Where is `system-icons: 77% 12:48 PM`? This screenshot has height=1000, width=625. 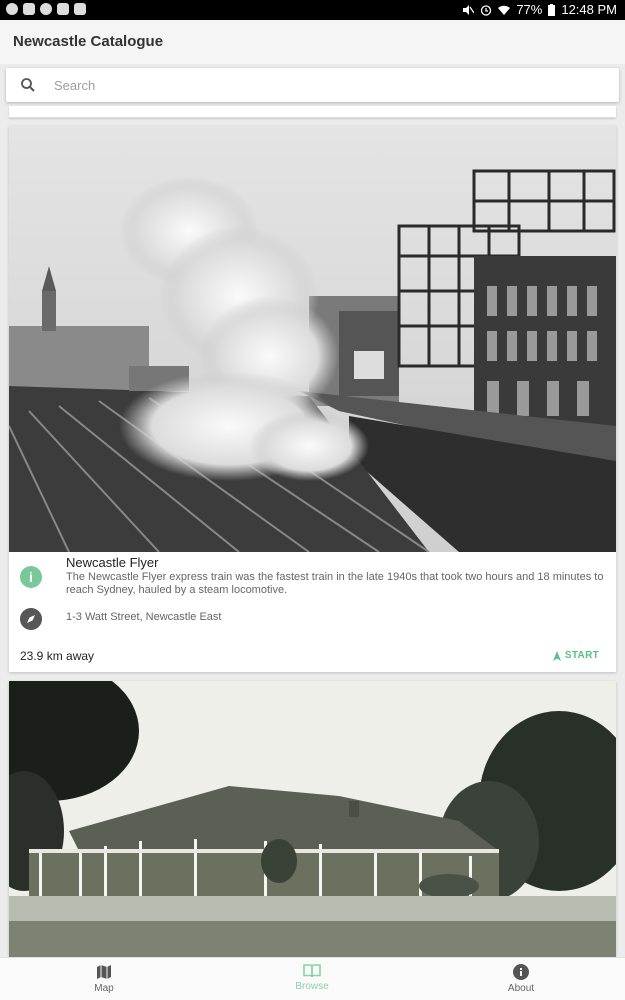
system-icons: 77% 12:48 PM is located at coordinates (539, 9).